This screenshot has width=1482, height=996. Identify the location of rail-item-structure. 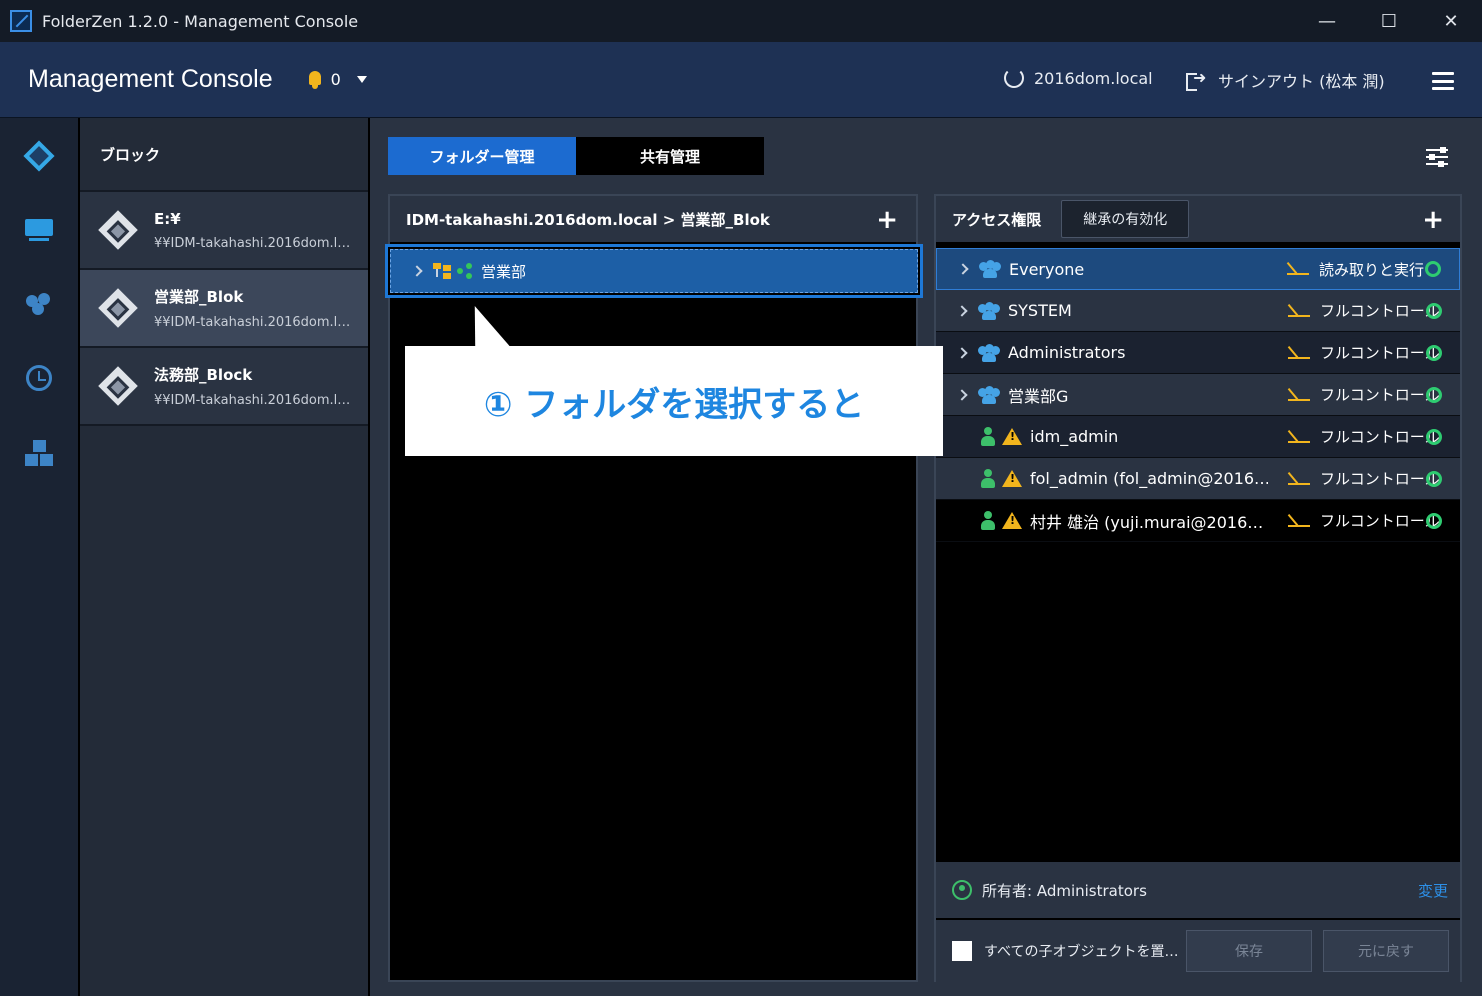
(39, 454).